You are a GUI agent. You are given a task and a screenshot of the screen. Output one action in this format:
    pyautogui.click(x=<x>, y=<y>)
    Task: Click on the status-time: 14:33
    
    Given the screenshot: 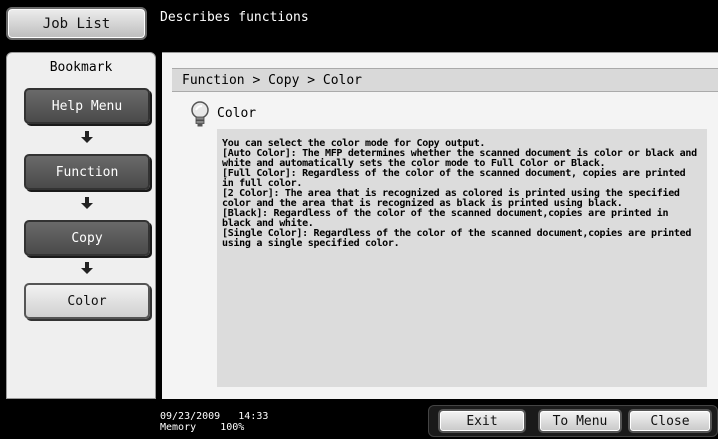 What is the action you would take?
    pyautogui.click(x=253, y=416)
    